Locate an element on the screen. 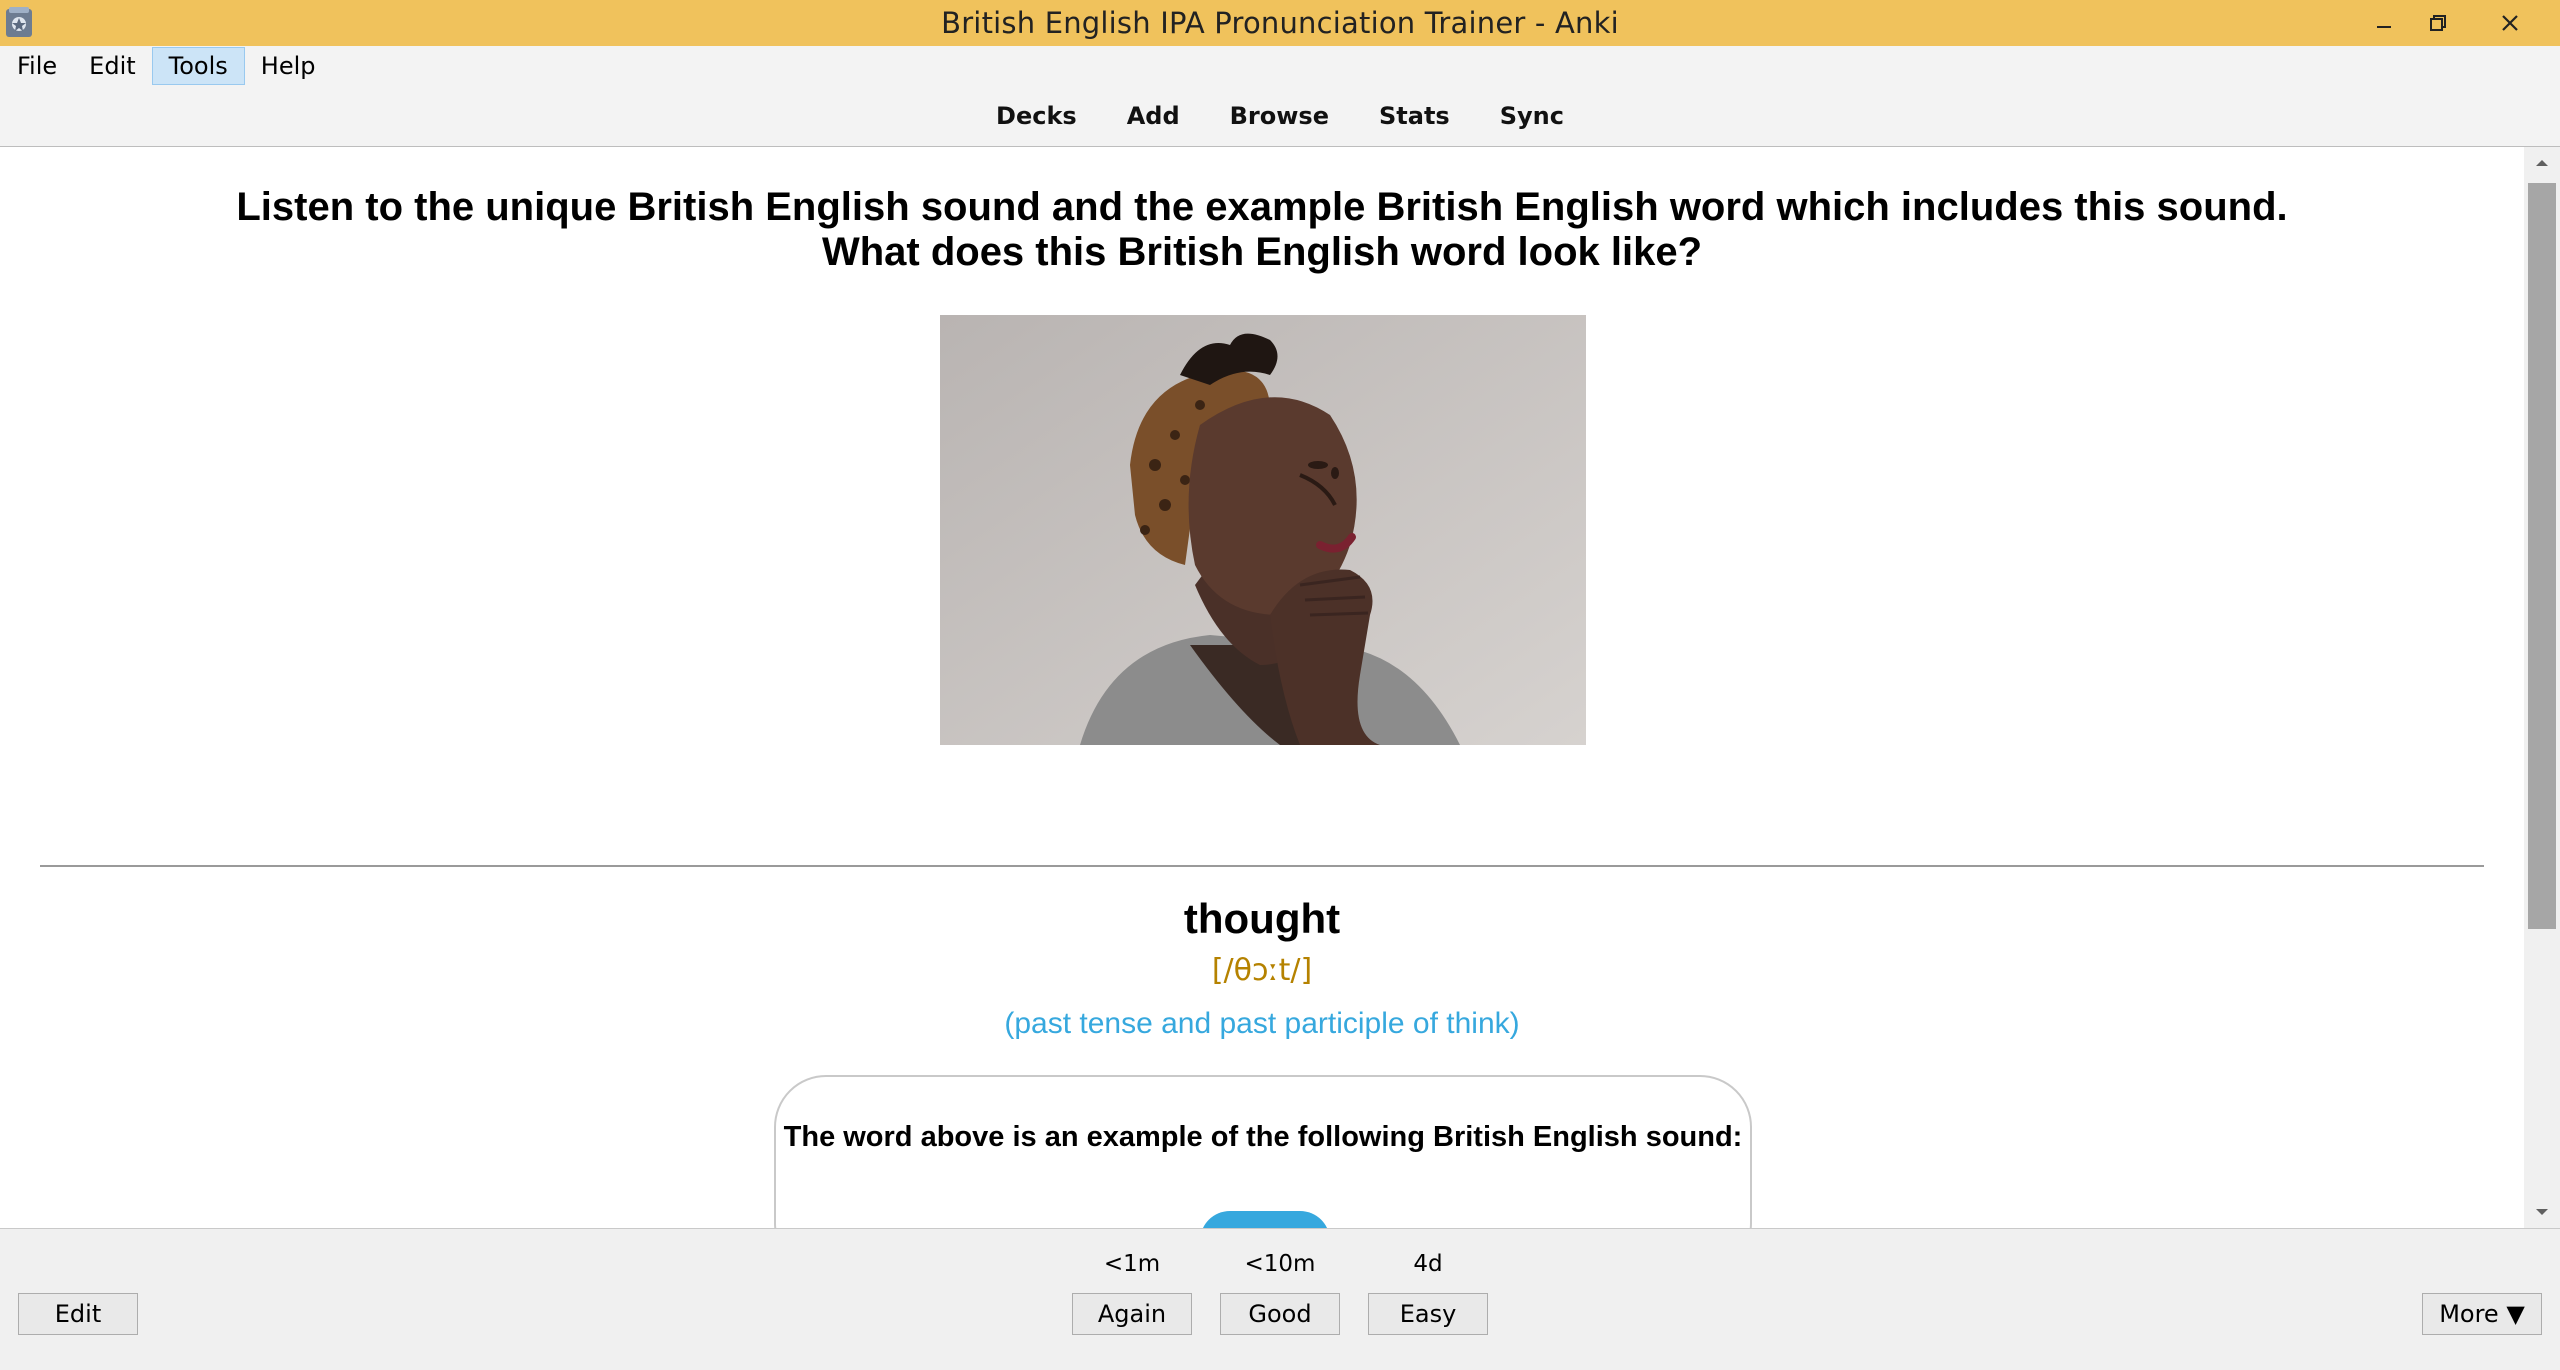 The height and width of the screenshot is (1370, 2560). menu-file: File is located at coordinates (37, 66).